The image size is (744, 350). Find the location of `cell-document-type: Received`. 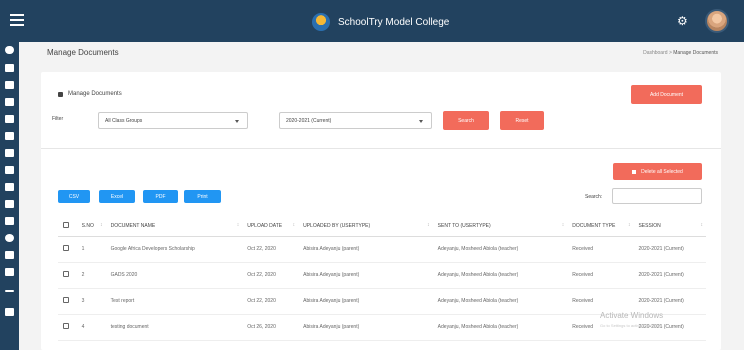

cell-document-type: Received is located at coordinates (600, 249).